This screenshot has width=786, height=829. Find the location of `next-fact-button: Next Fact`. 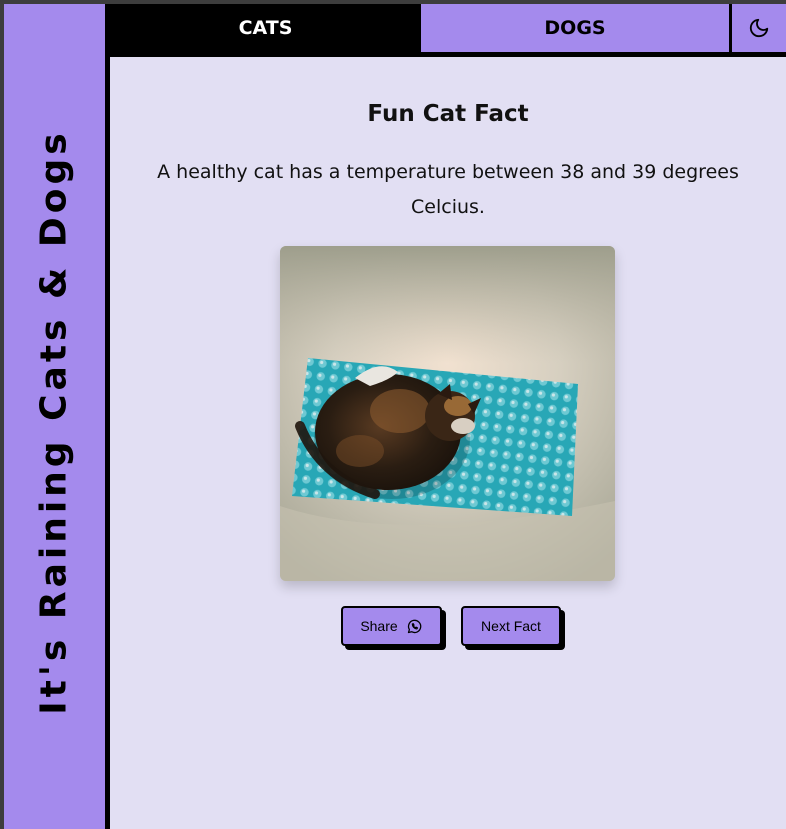

next-fact-button: Next Fact is located at coordinates (511, 626).